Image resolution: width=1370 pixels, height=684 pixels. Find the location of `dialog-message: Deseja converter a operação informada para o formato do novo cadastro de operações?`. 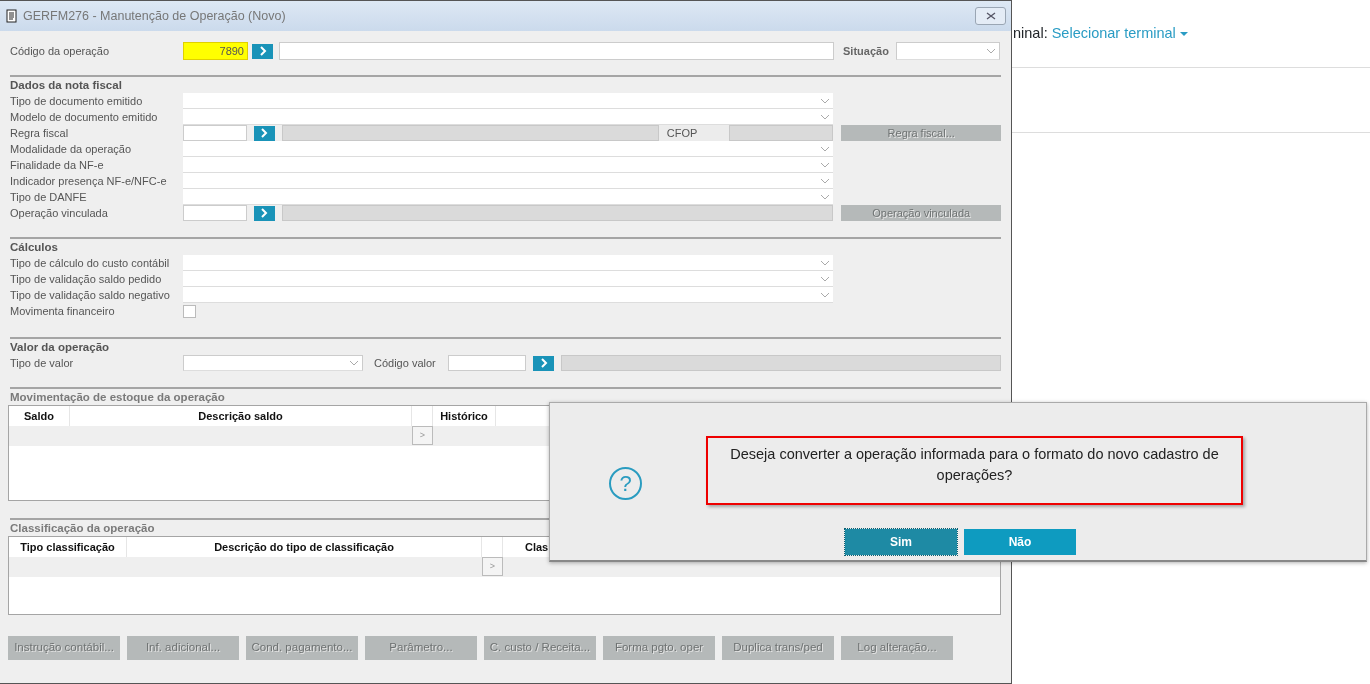

dialog-message: Deseja converter a operação informada para o formato do novo cadastro de operações? is located at coordinates (974, 470).